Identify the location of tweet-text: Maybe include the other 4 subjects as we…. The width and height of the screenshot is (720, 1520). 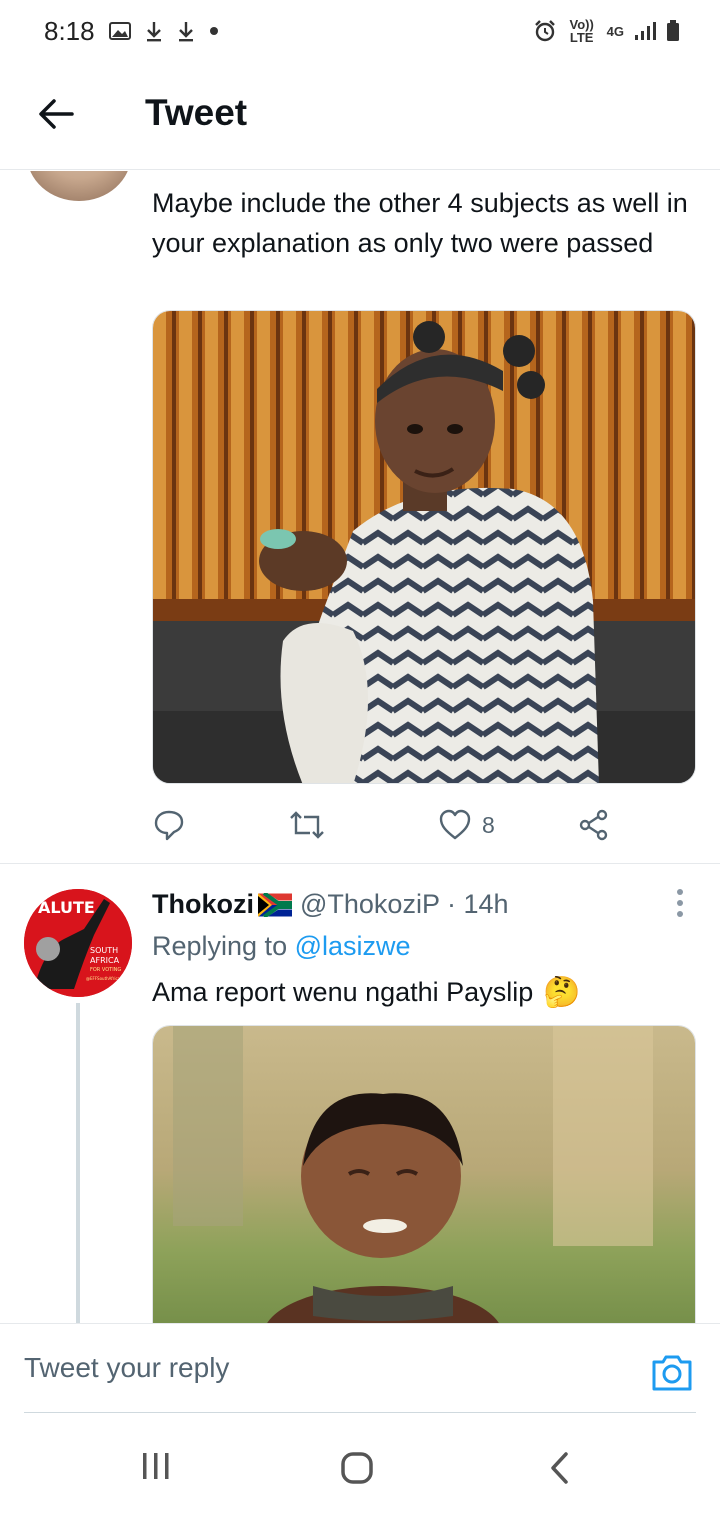
(420, 223).